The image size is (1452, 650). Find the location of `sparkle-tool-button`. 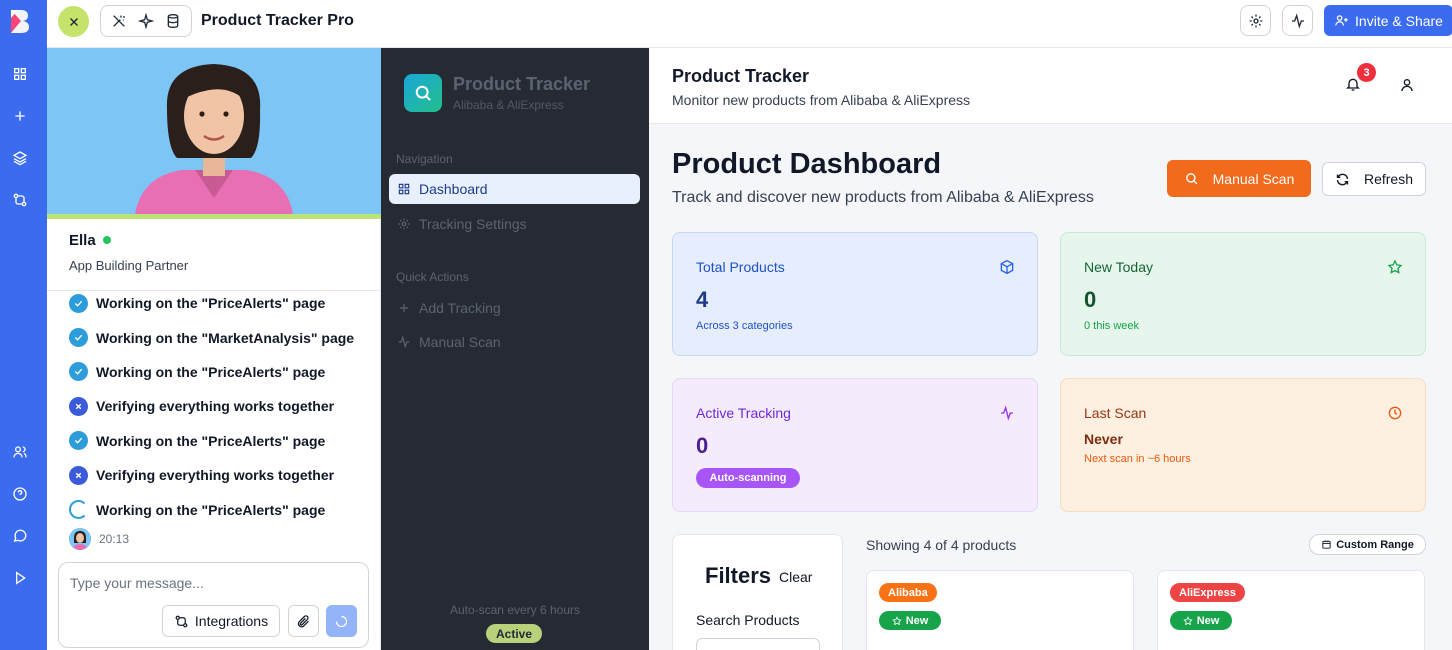

sparkle-tool-button is located at coordinates (145, 21).